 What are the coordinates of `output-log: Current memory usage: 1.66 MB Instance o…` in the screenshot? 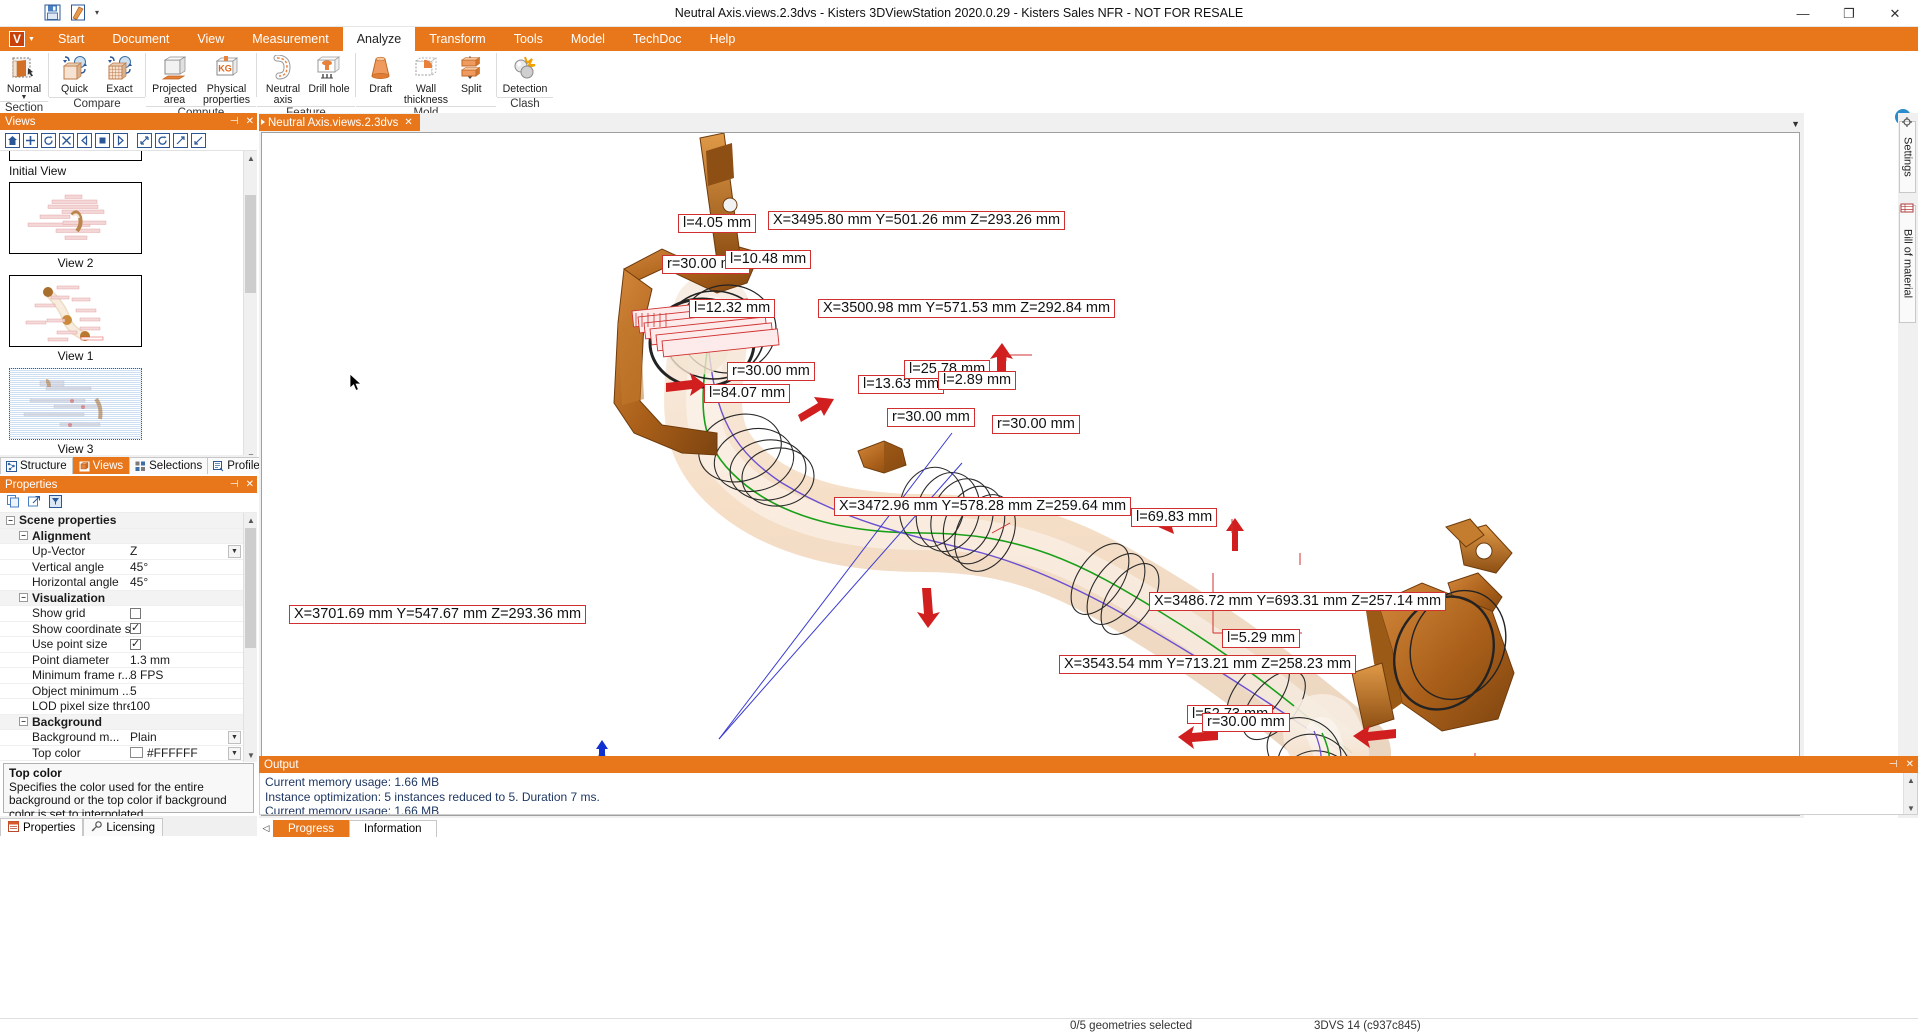 It's located at (1088, 794).